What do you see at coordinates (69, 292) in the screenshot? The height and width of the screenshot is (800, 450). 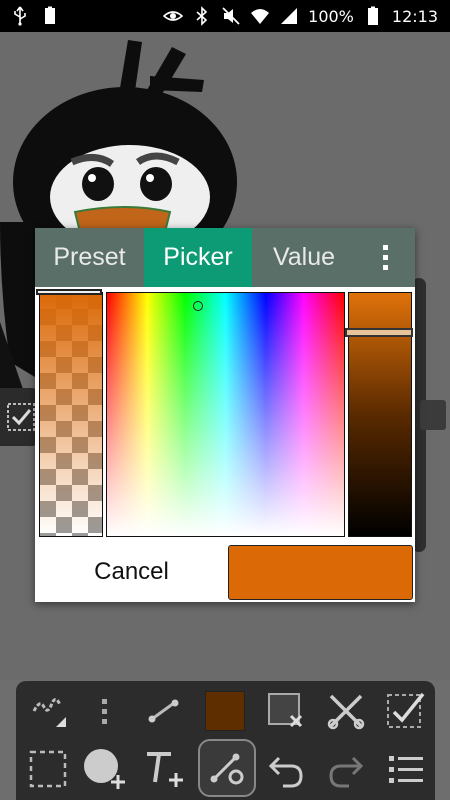 I see `alpha-slider-handle` at bounding box center [69, 292].